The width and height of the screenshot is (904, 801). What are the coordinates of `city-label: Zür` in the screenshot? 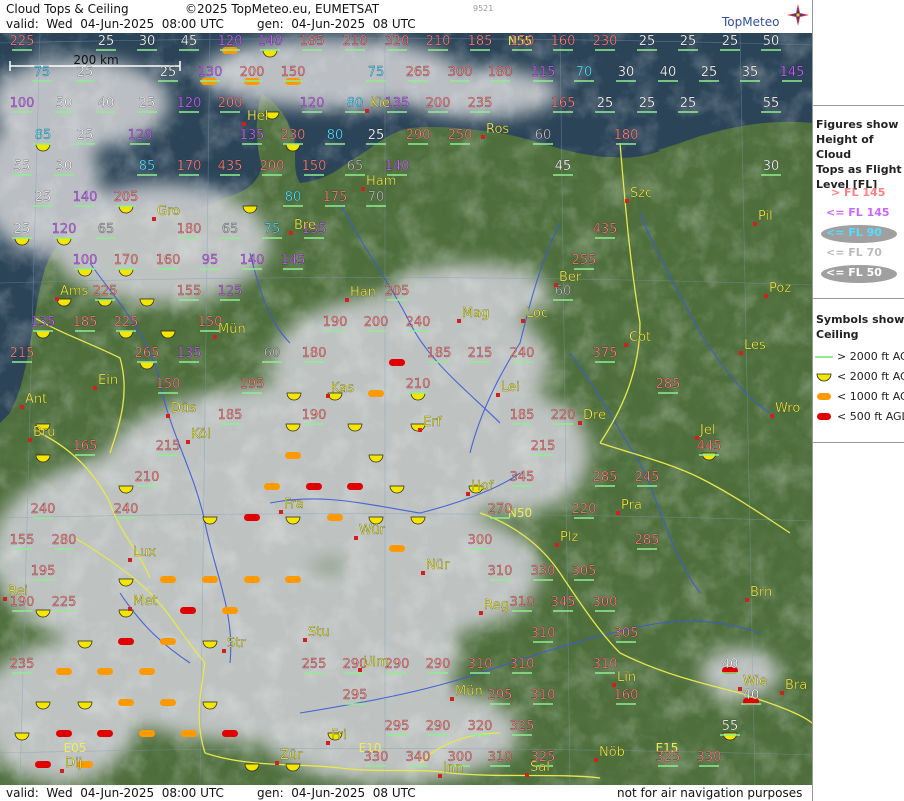 It's located at (291, 755).